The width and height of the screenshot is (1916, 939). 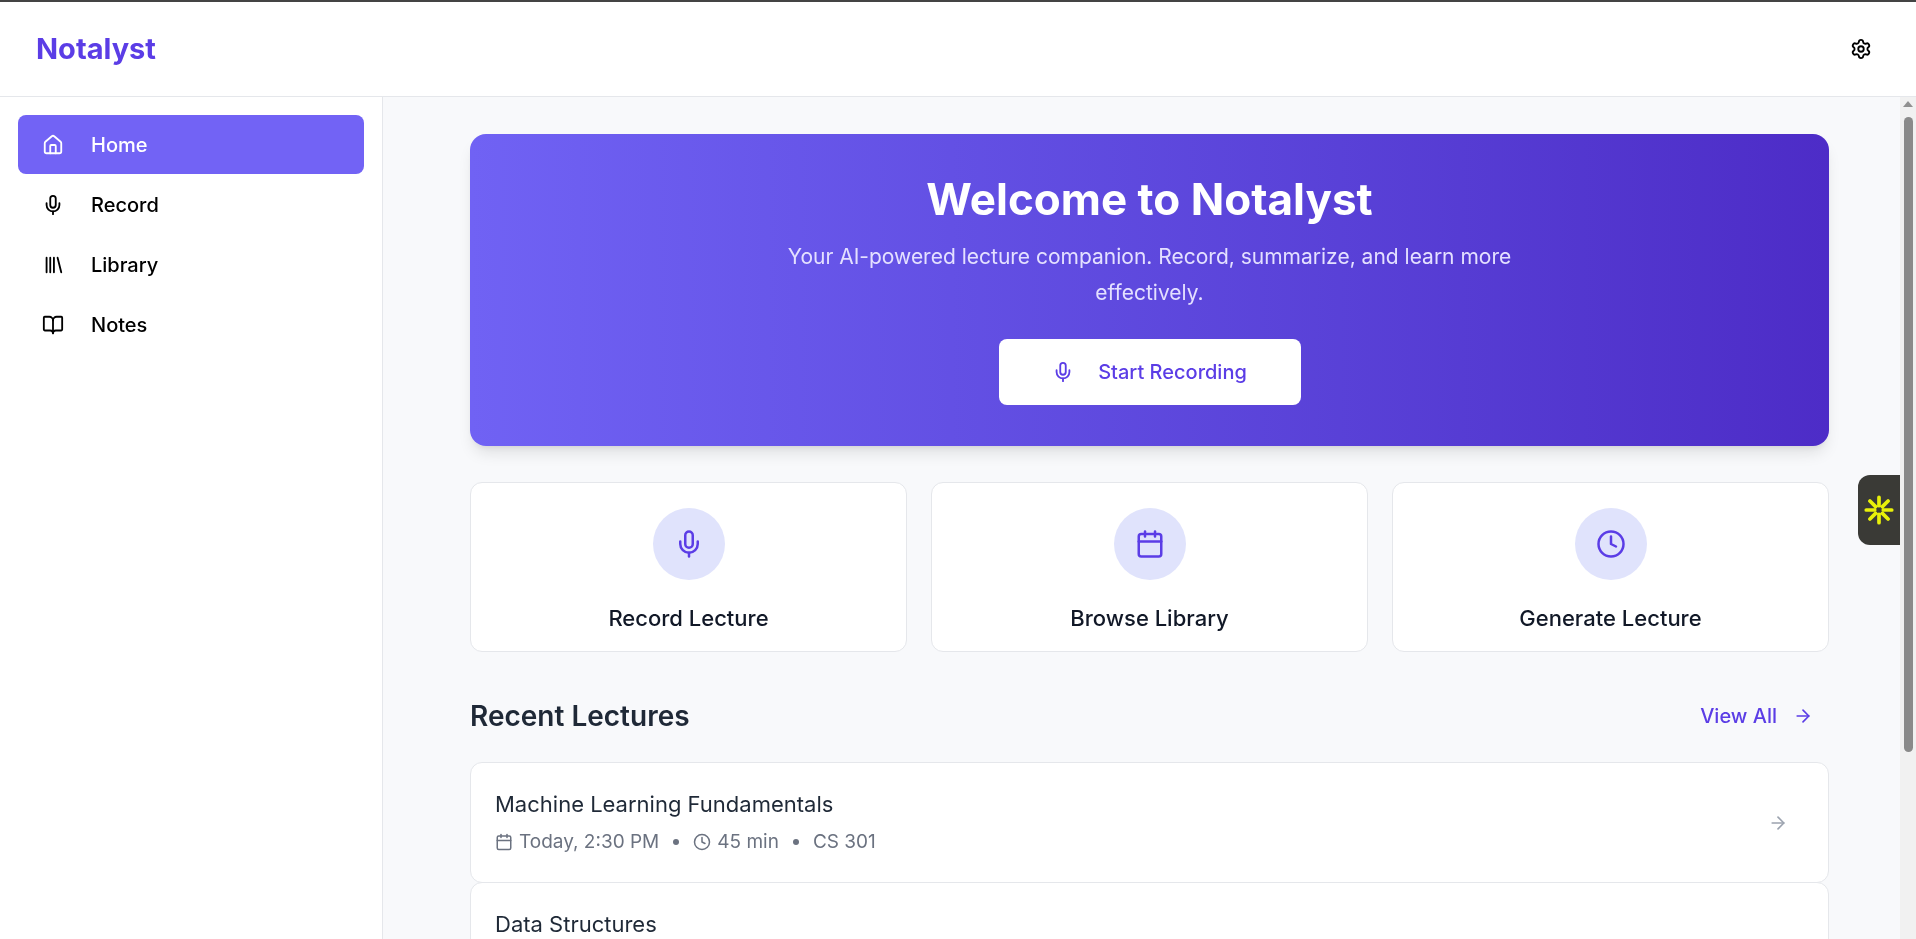 I want to click on action-card: Browse Library, so click(x=1149, y=567).